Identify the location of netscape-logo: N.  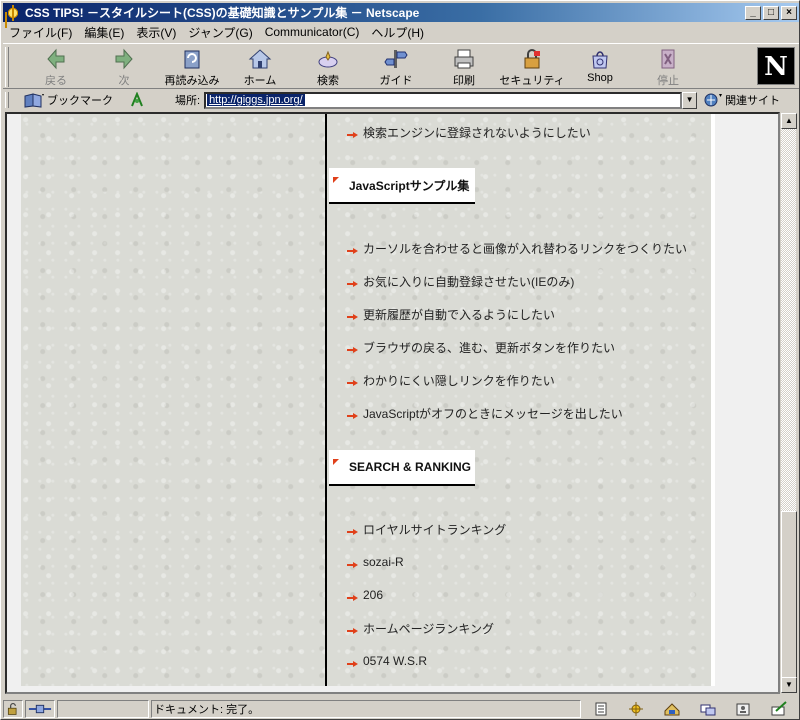
(776, 66).